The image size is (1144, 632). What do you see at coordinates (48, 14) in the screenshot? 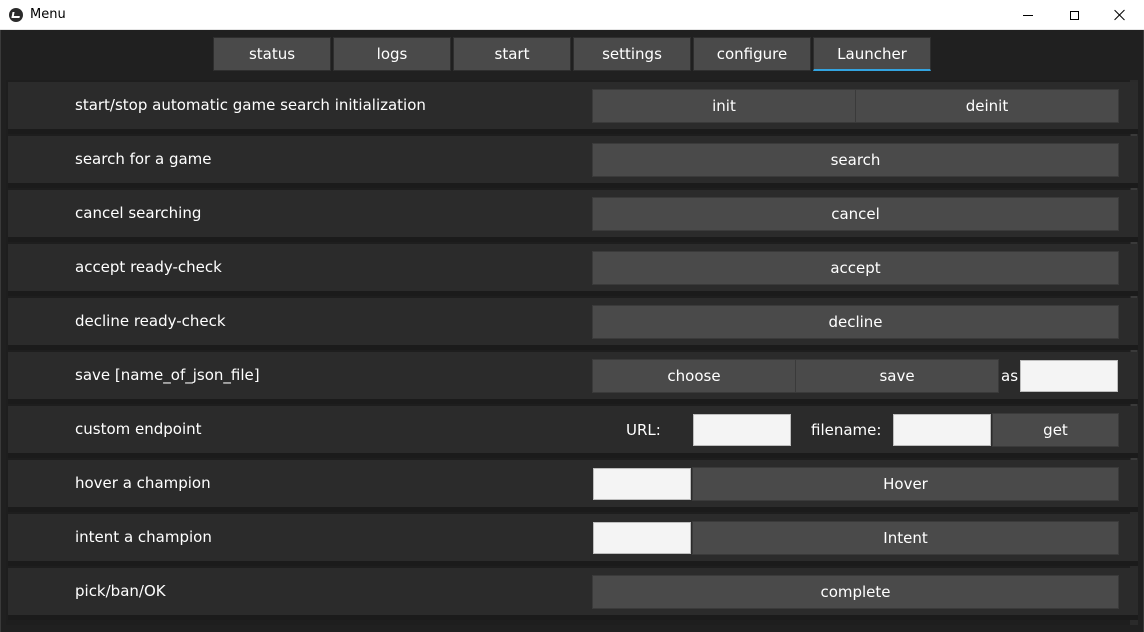
I see `window-title: Menu` at bounding box center [48, 14].